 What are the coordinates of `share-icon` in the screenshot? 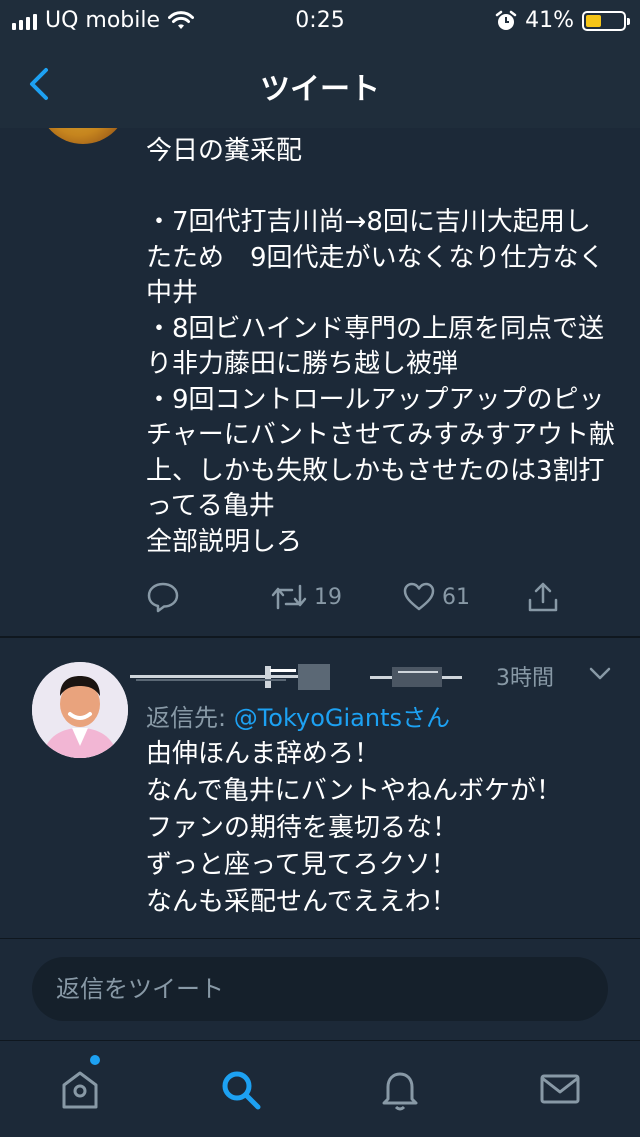 It's located at (543, 597).